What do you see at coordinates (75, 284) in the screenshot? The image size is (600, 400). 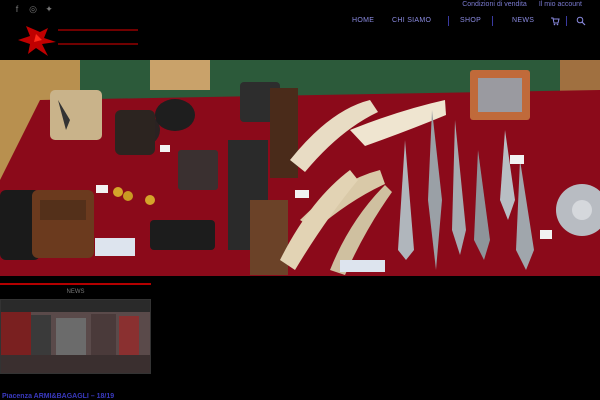 I see `news-card-accent-bar` at bounding box center [75, 284].